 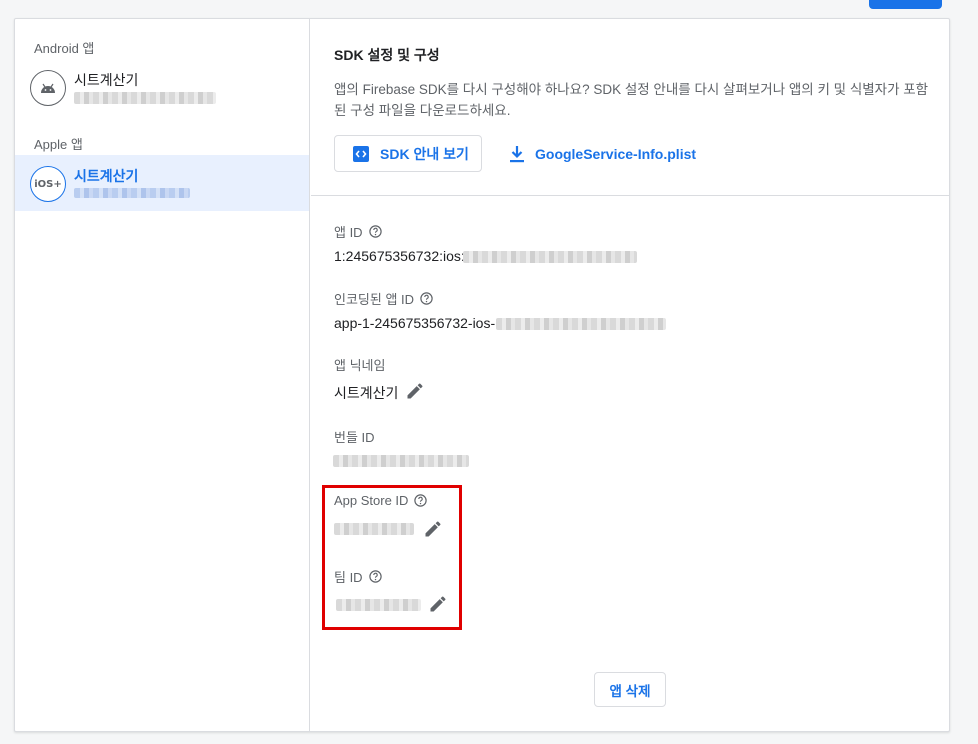 I want to click on app-id-label-row: 앱 ID, so click(x=358, y=231).